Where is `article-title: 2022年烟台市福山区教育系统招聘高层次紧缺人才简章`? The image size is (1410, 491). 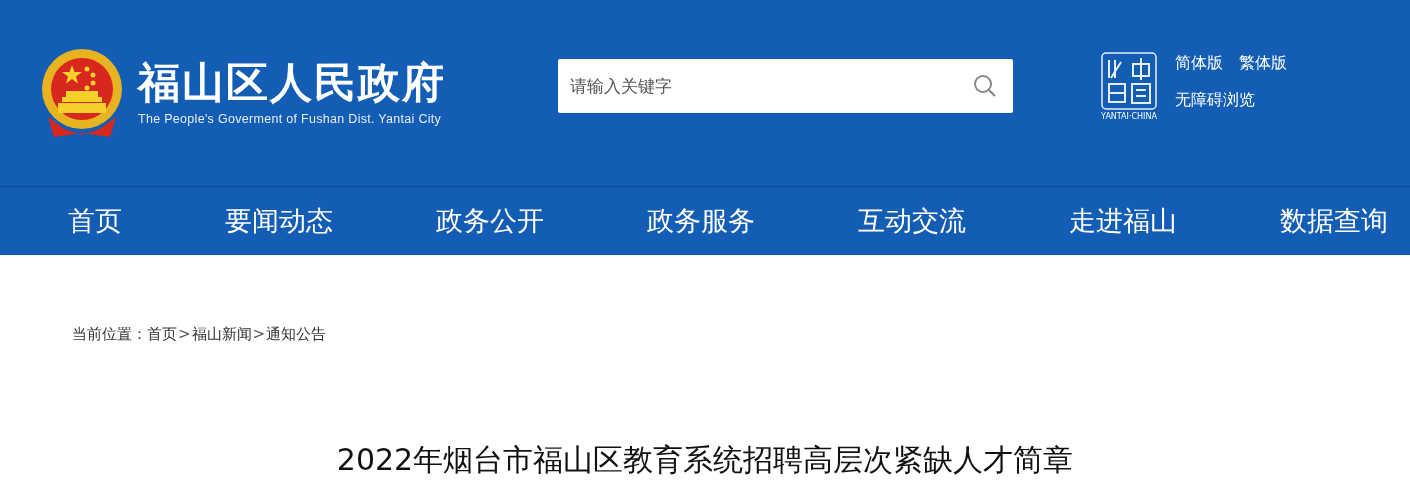
article-title: 2022年烟台市福山区教育系统招聘高层次紧缺人才简章 is located at coordinates (705, 459).